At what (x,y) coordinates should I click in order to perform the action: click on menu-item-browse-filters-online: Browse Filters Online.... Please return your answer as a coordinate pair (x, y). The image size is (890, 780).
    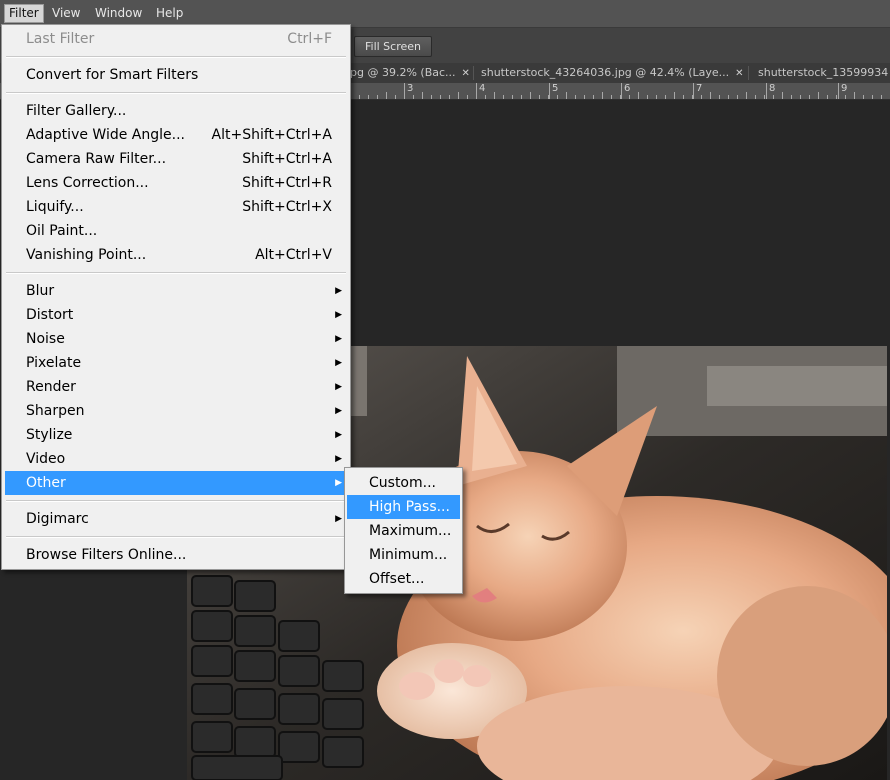
    Looking at the image, I should click on (176, 555).